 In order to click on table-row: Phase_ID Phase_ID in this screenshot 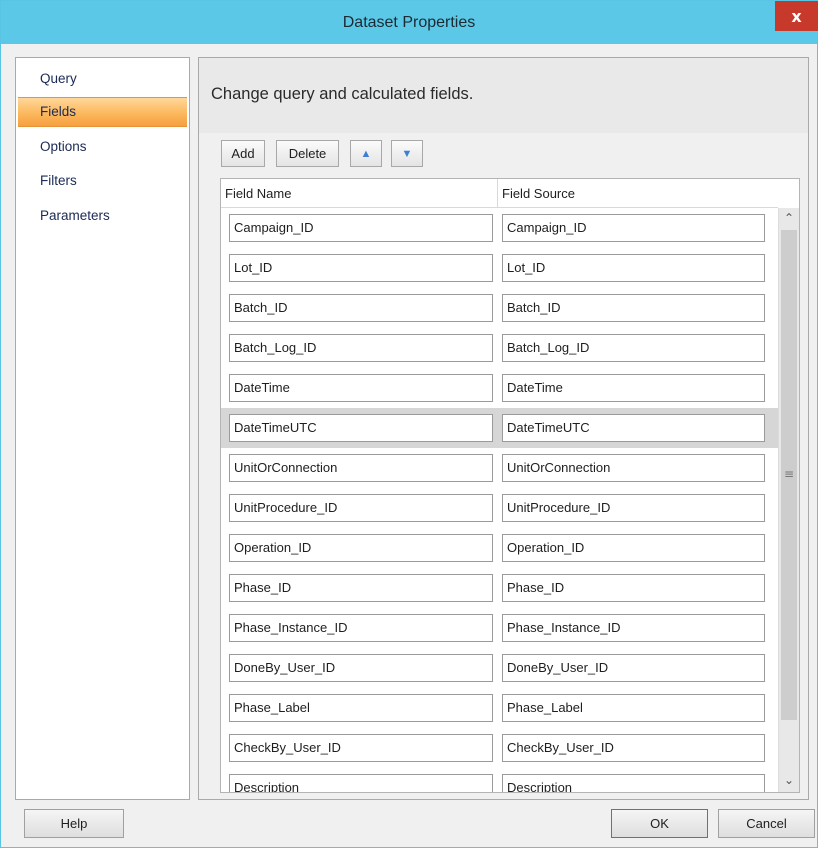, I will do `click(499, 588)`.